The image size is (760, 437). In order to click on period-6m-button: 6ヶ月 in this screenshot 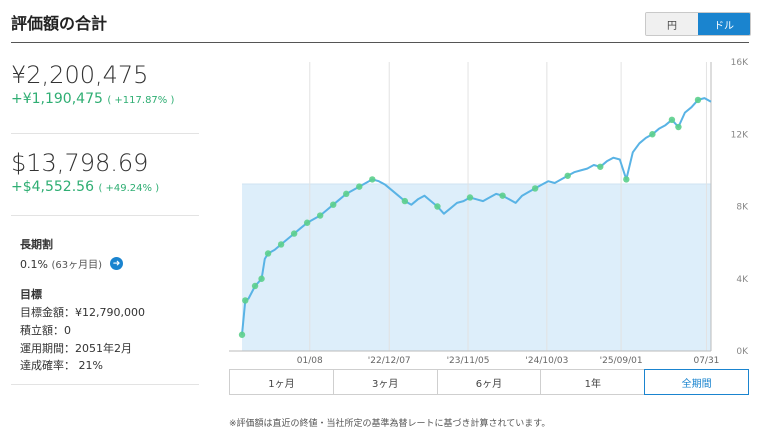, I will do `click(490, 382)`.